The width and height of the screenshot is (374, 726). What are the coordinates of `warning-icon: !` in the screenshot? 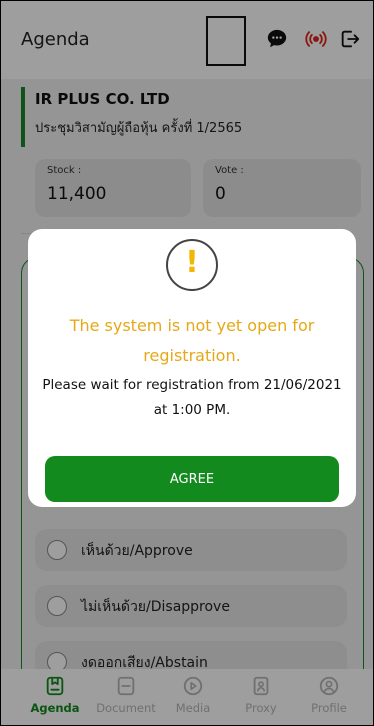 It's located at (192, 265).